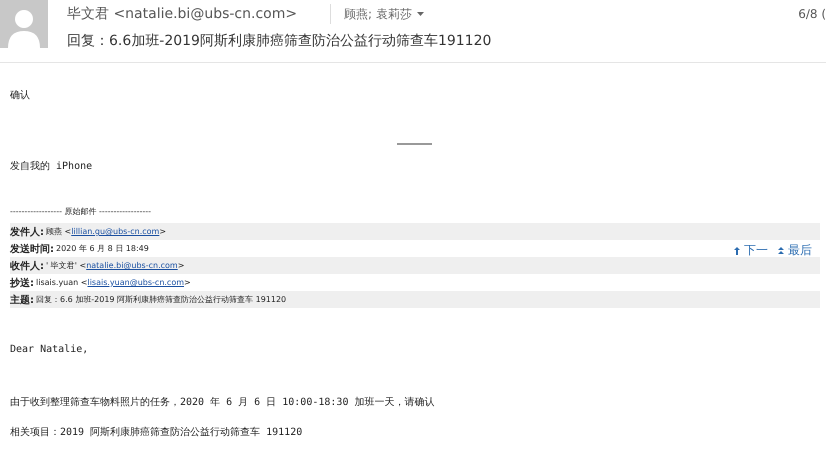  Describe the element at coordinates (756, 250) in the screenshot. I see `nav-link: 下一` at that location.